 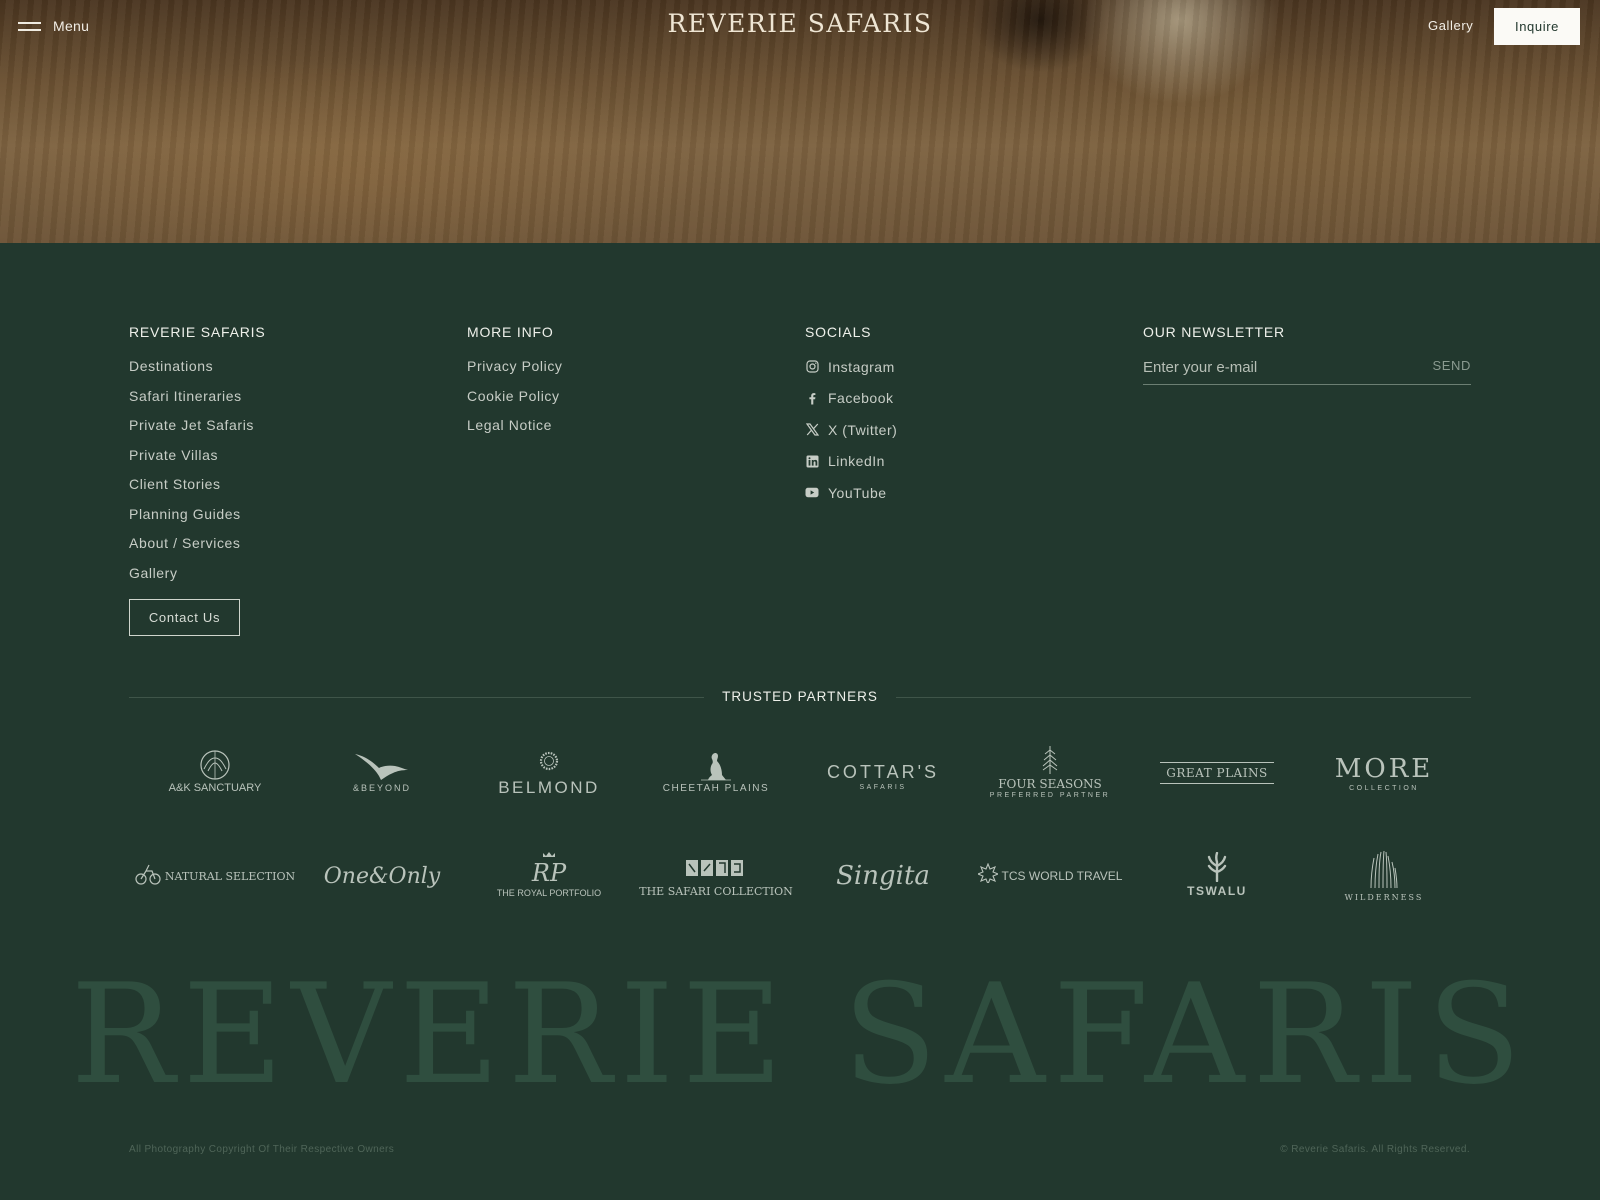 What do you see at coordinates (1450, 25) in the screenshot?
I see `gallery-link: Gallery` at bounding box center [1450, 25].